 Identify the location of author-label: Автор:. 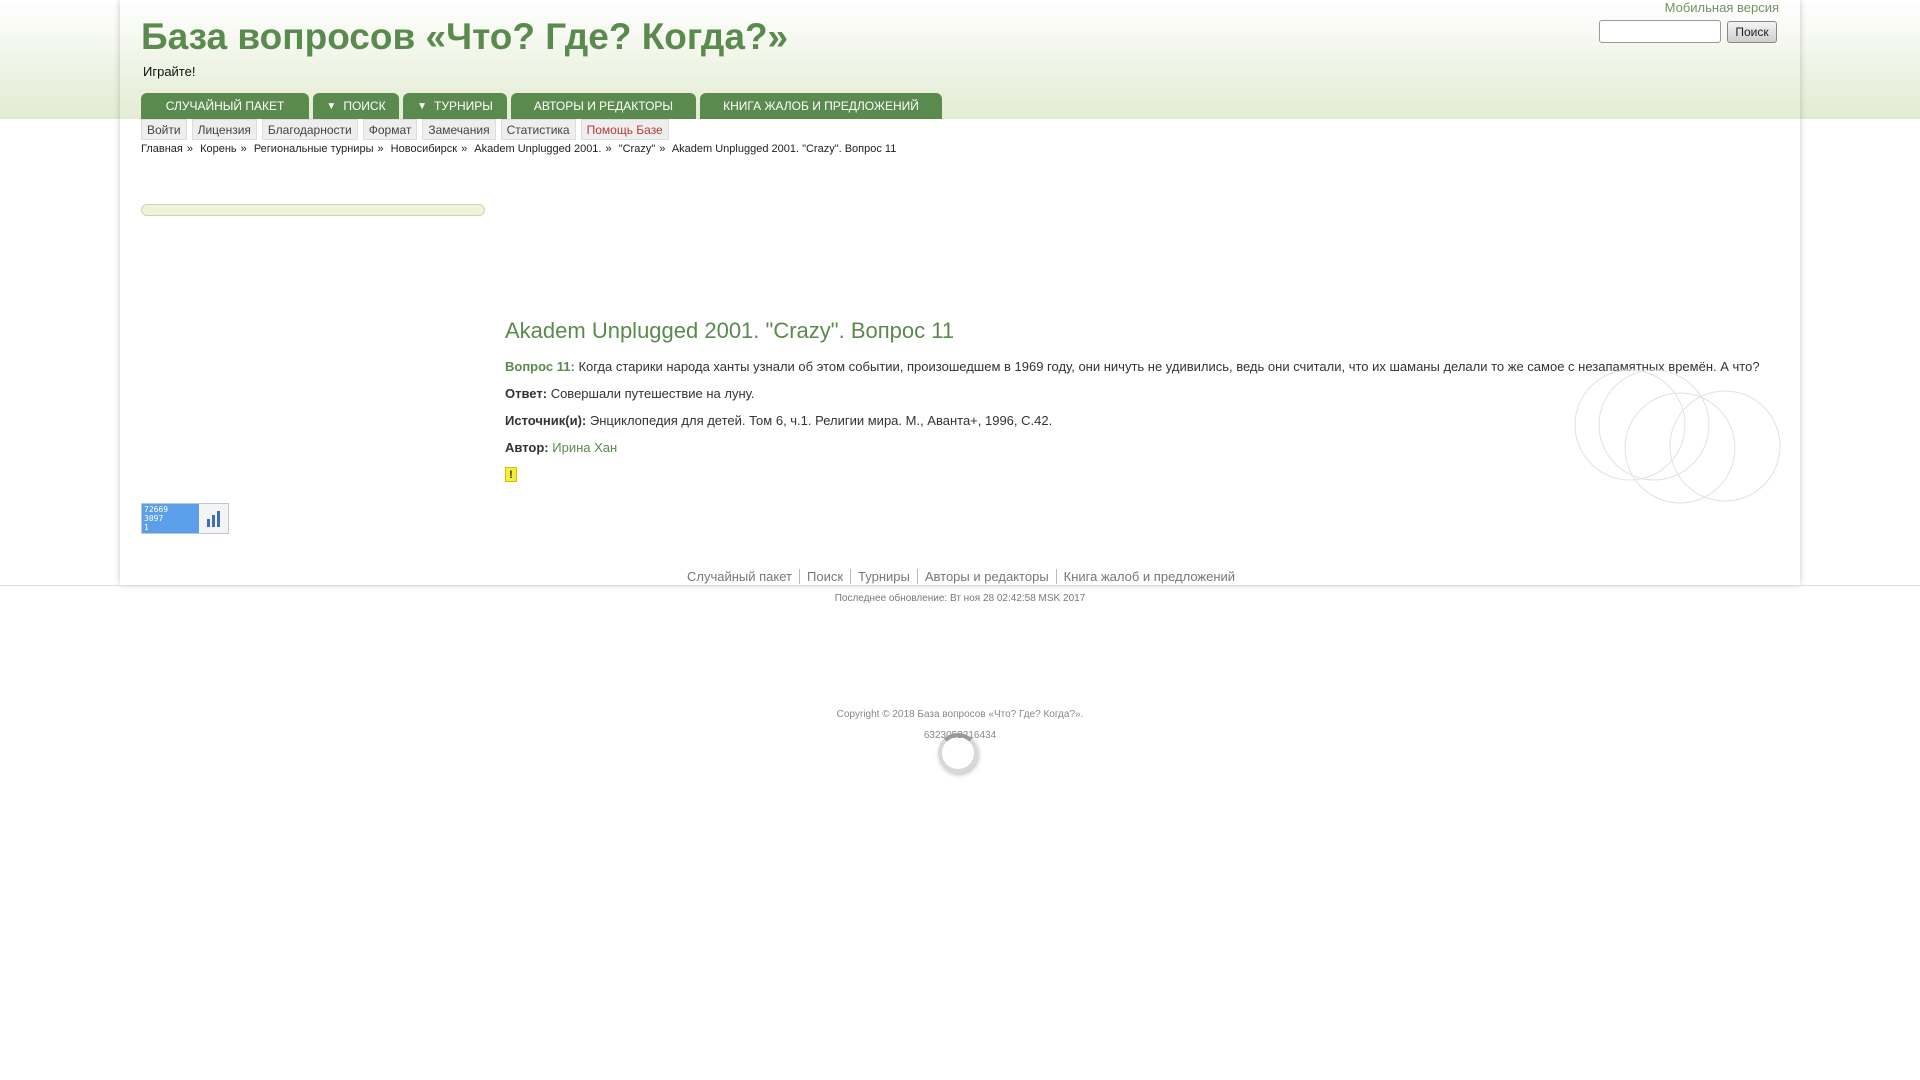
(527, 447).